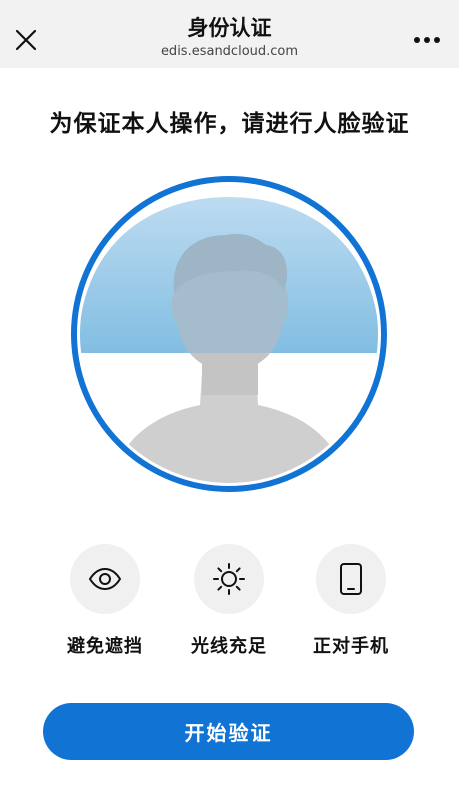  I want to click on eye-icon, so click(105, 579).